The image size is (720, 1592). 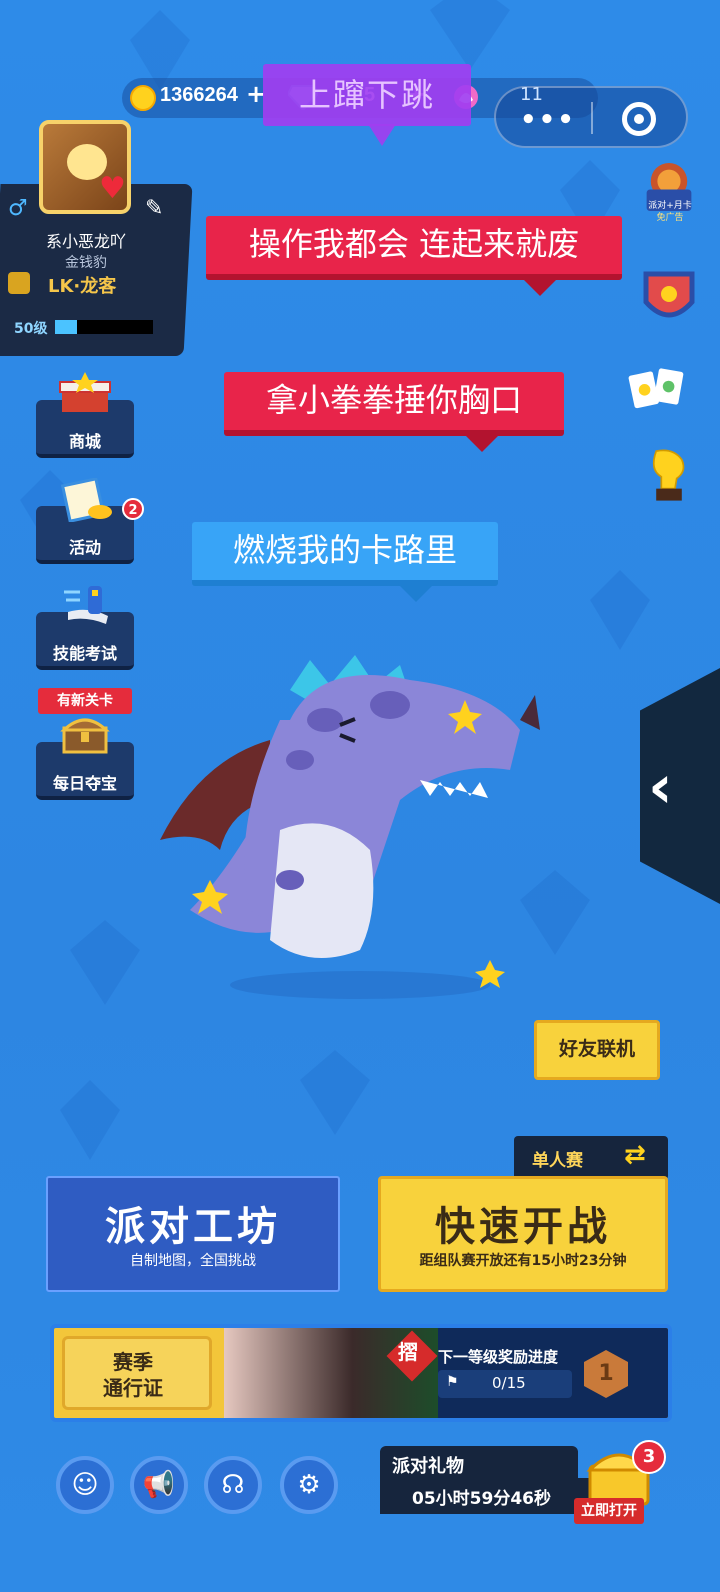 I want to click on edit-icon: ✎, so click(x=154, y=208).